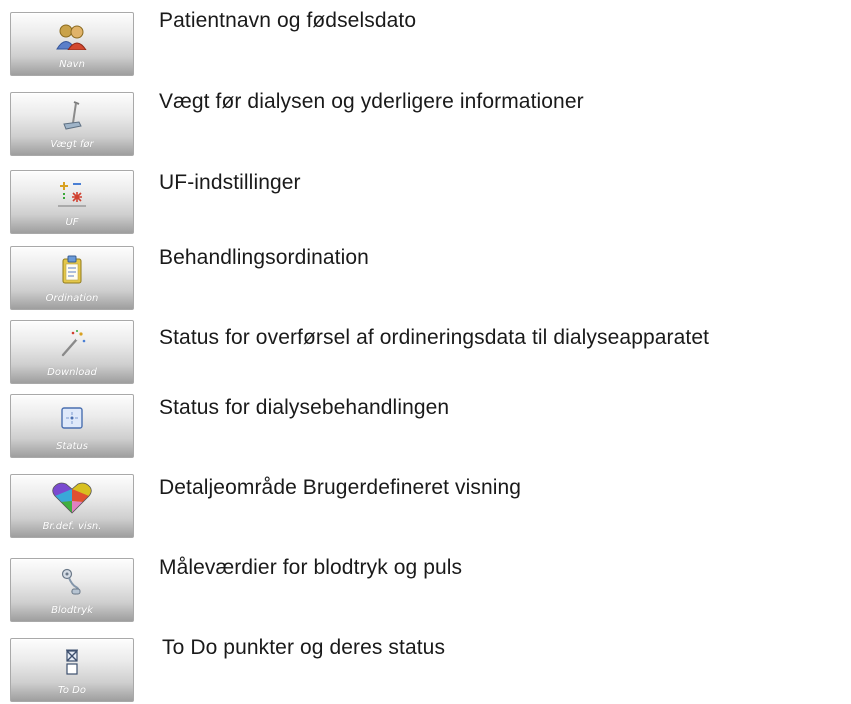 The image size is (851, 704). What do you see at coordinates (72, 344) in the screenshot?
I see `magic-wand-icon` at bounding box center [72, 344].